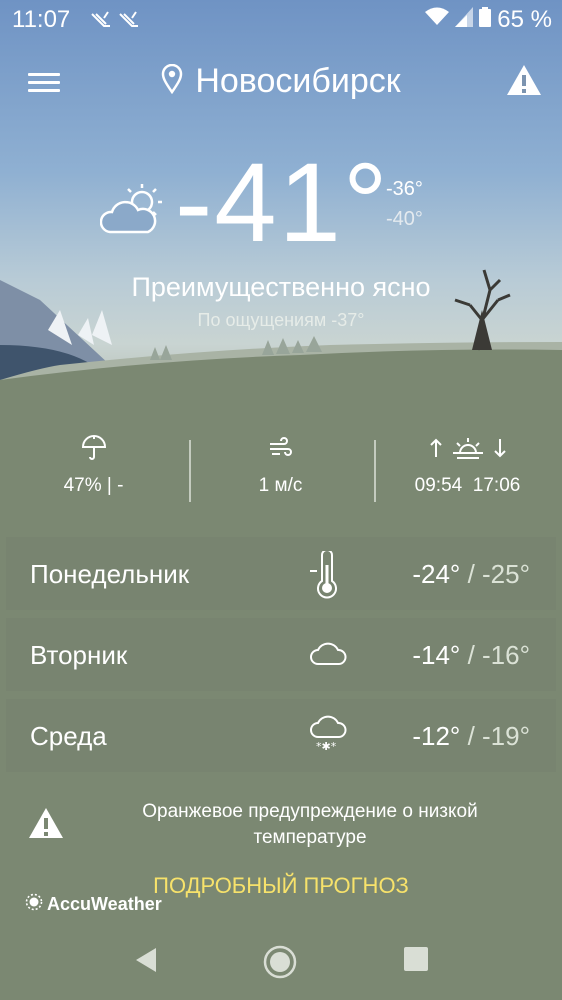 The height and width of the screenshot is (1000, 562). I want to click on sunrise-time: 09:54, so click(438, 485).